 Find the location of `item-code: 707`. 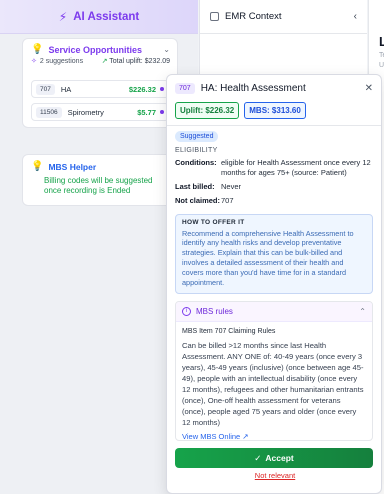

item-code: 707 is located at coordinates (45, 89).